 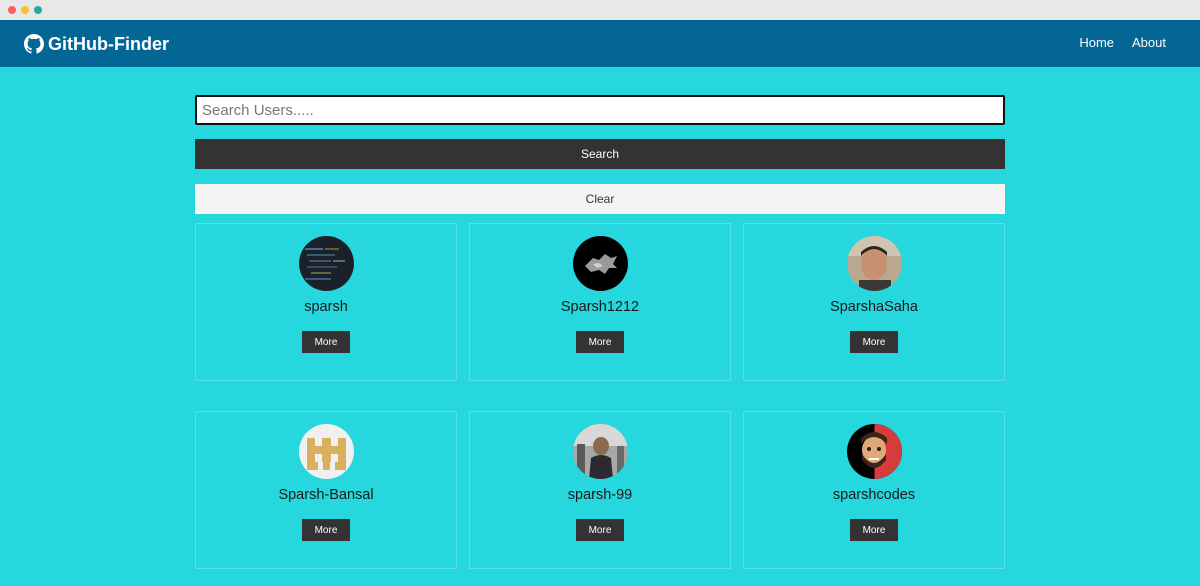 I want to click on brand-title: GitHub-Finder, so click(x=108, y=43).